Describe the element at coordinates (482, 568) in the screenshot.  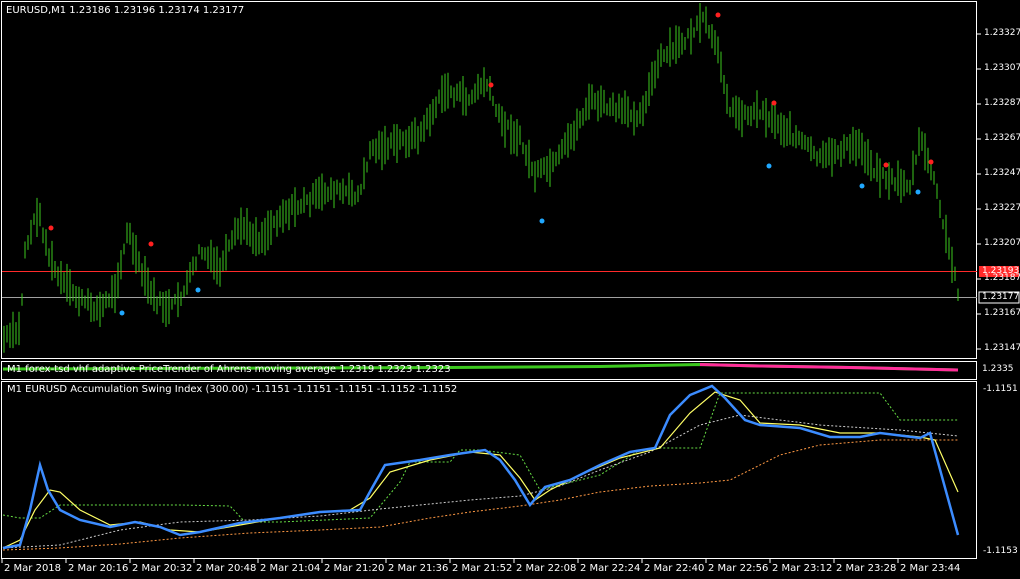
I see `time-tick-label: 2 Mar 21:52` at that location.